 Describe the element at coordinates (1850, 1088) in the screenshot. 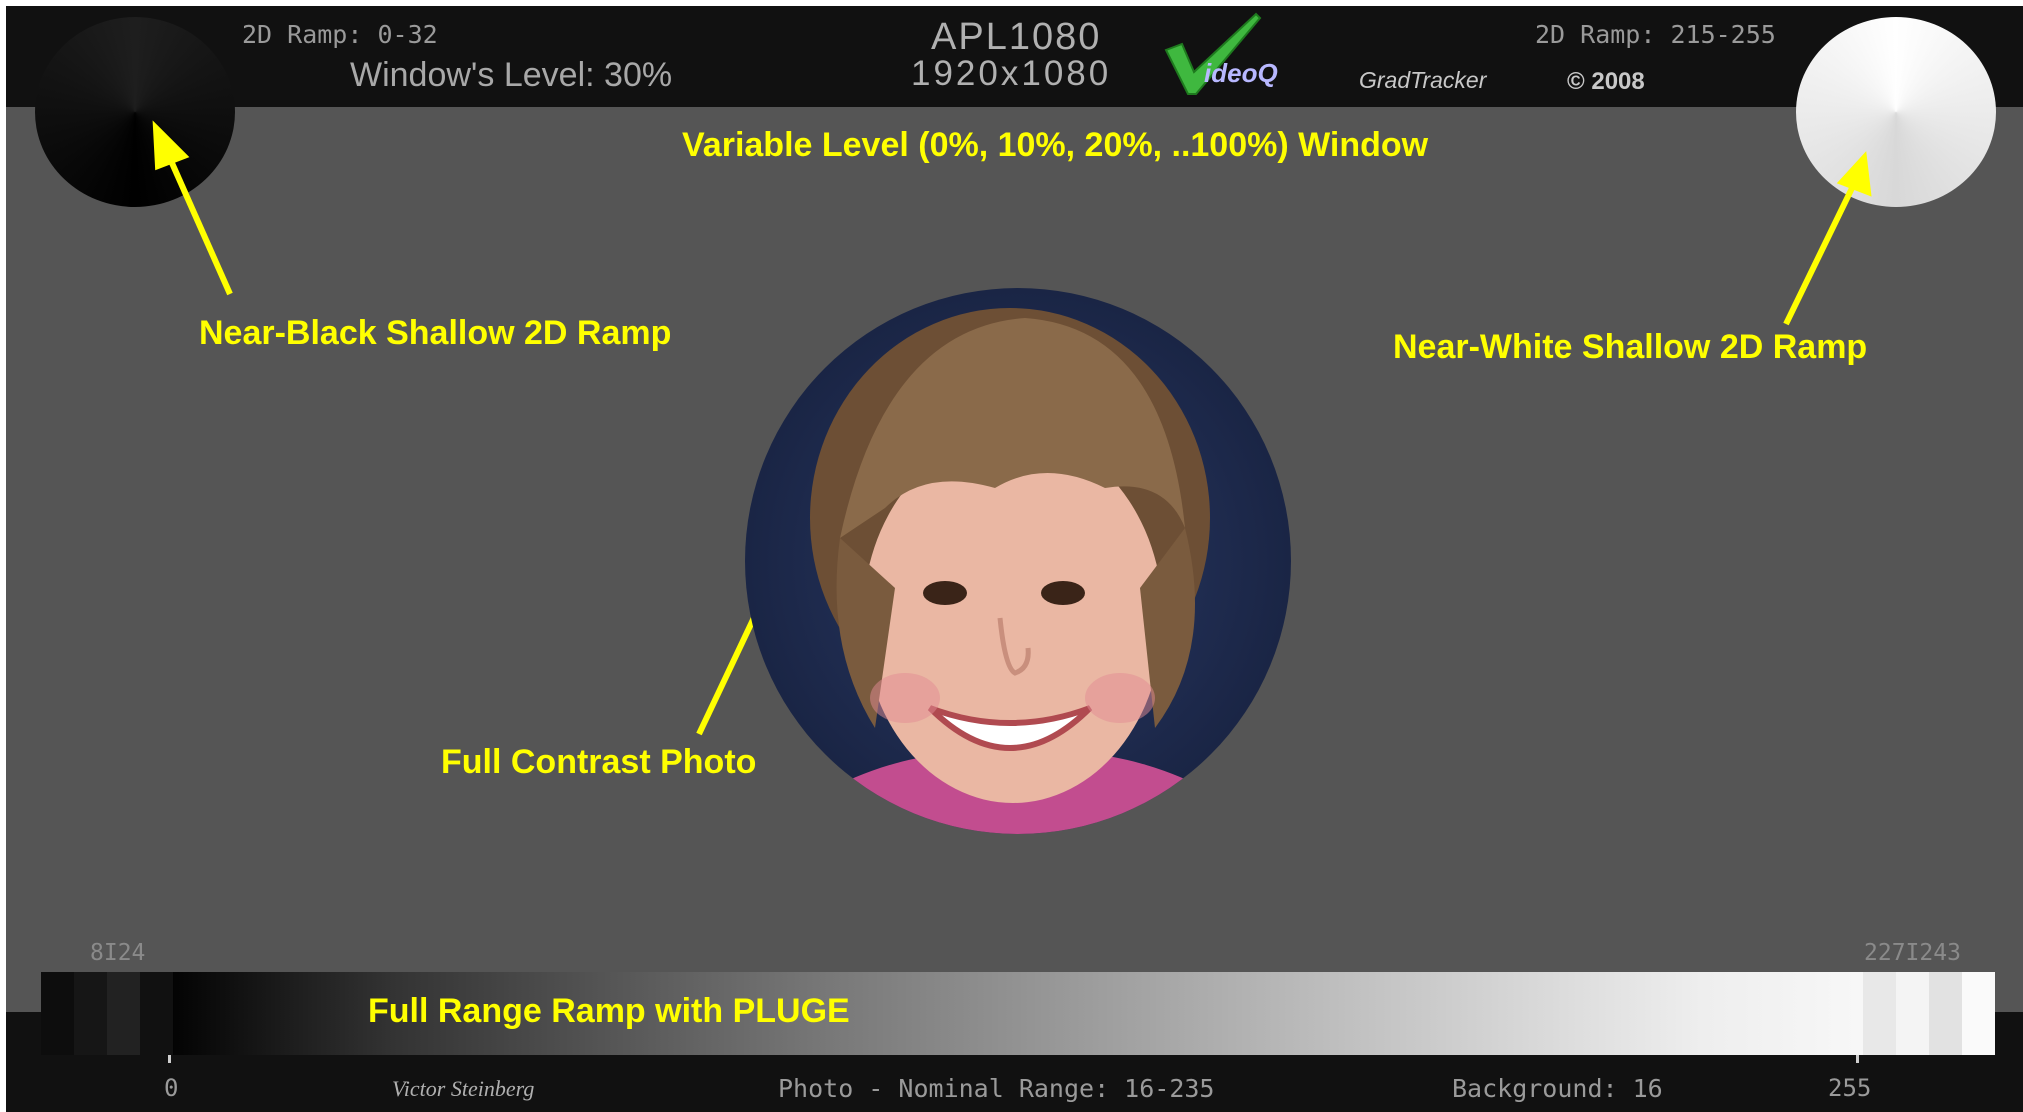

I see `ramp-max-value: 255` at that location.